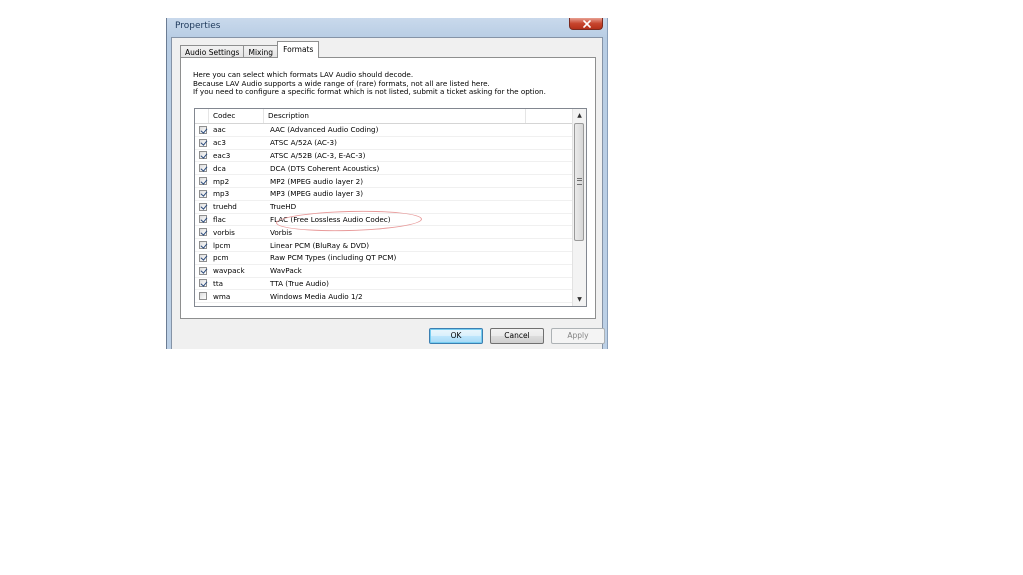  I want to click on description-cell: MP3 (MPEG audio layer 3), so click(317, 194).